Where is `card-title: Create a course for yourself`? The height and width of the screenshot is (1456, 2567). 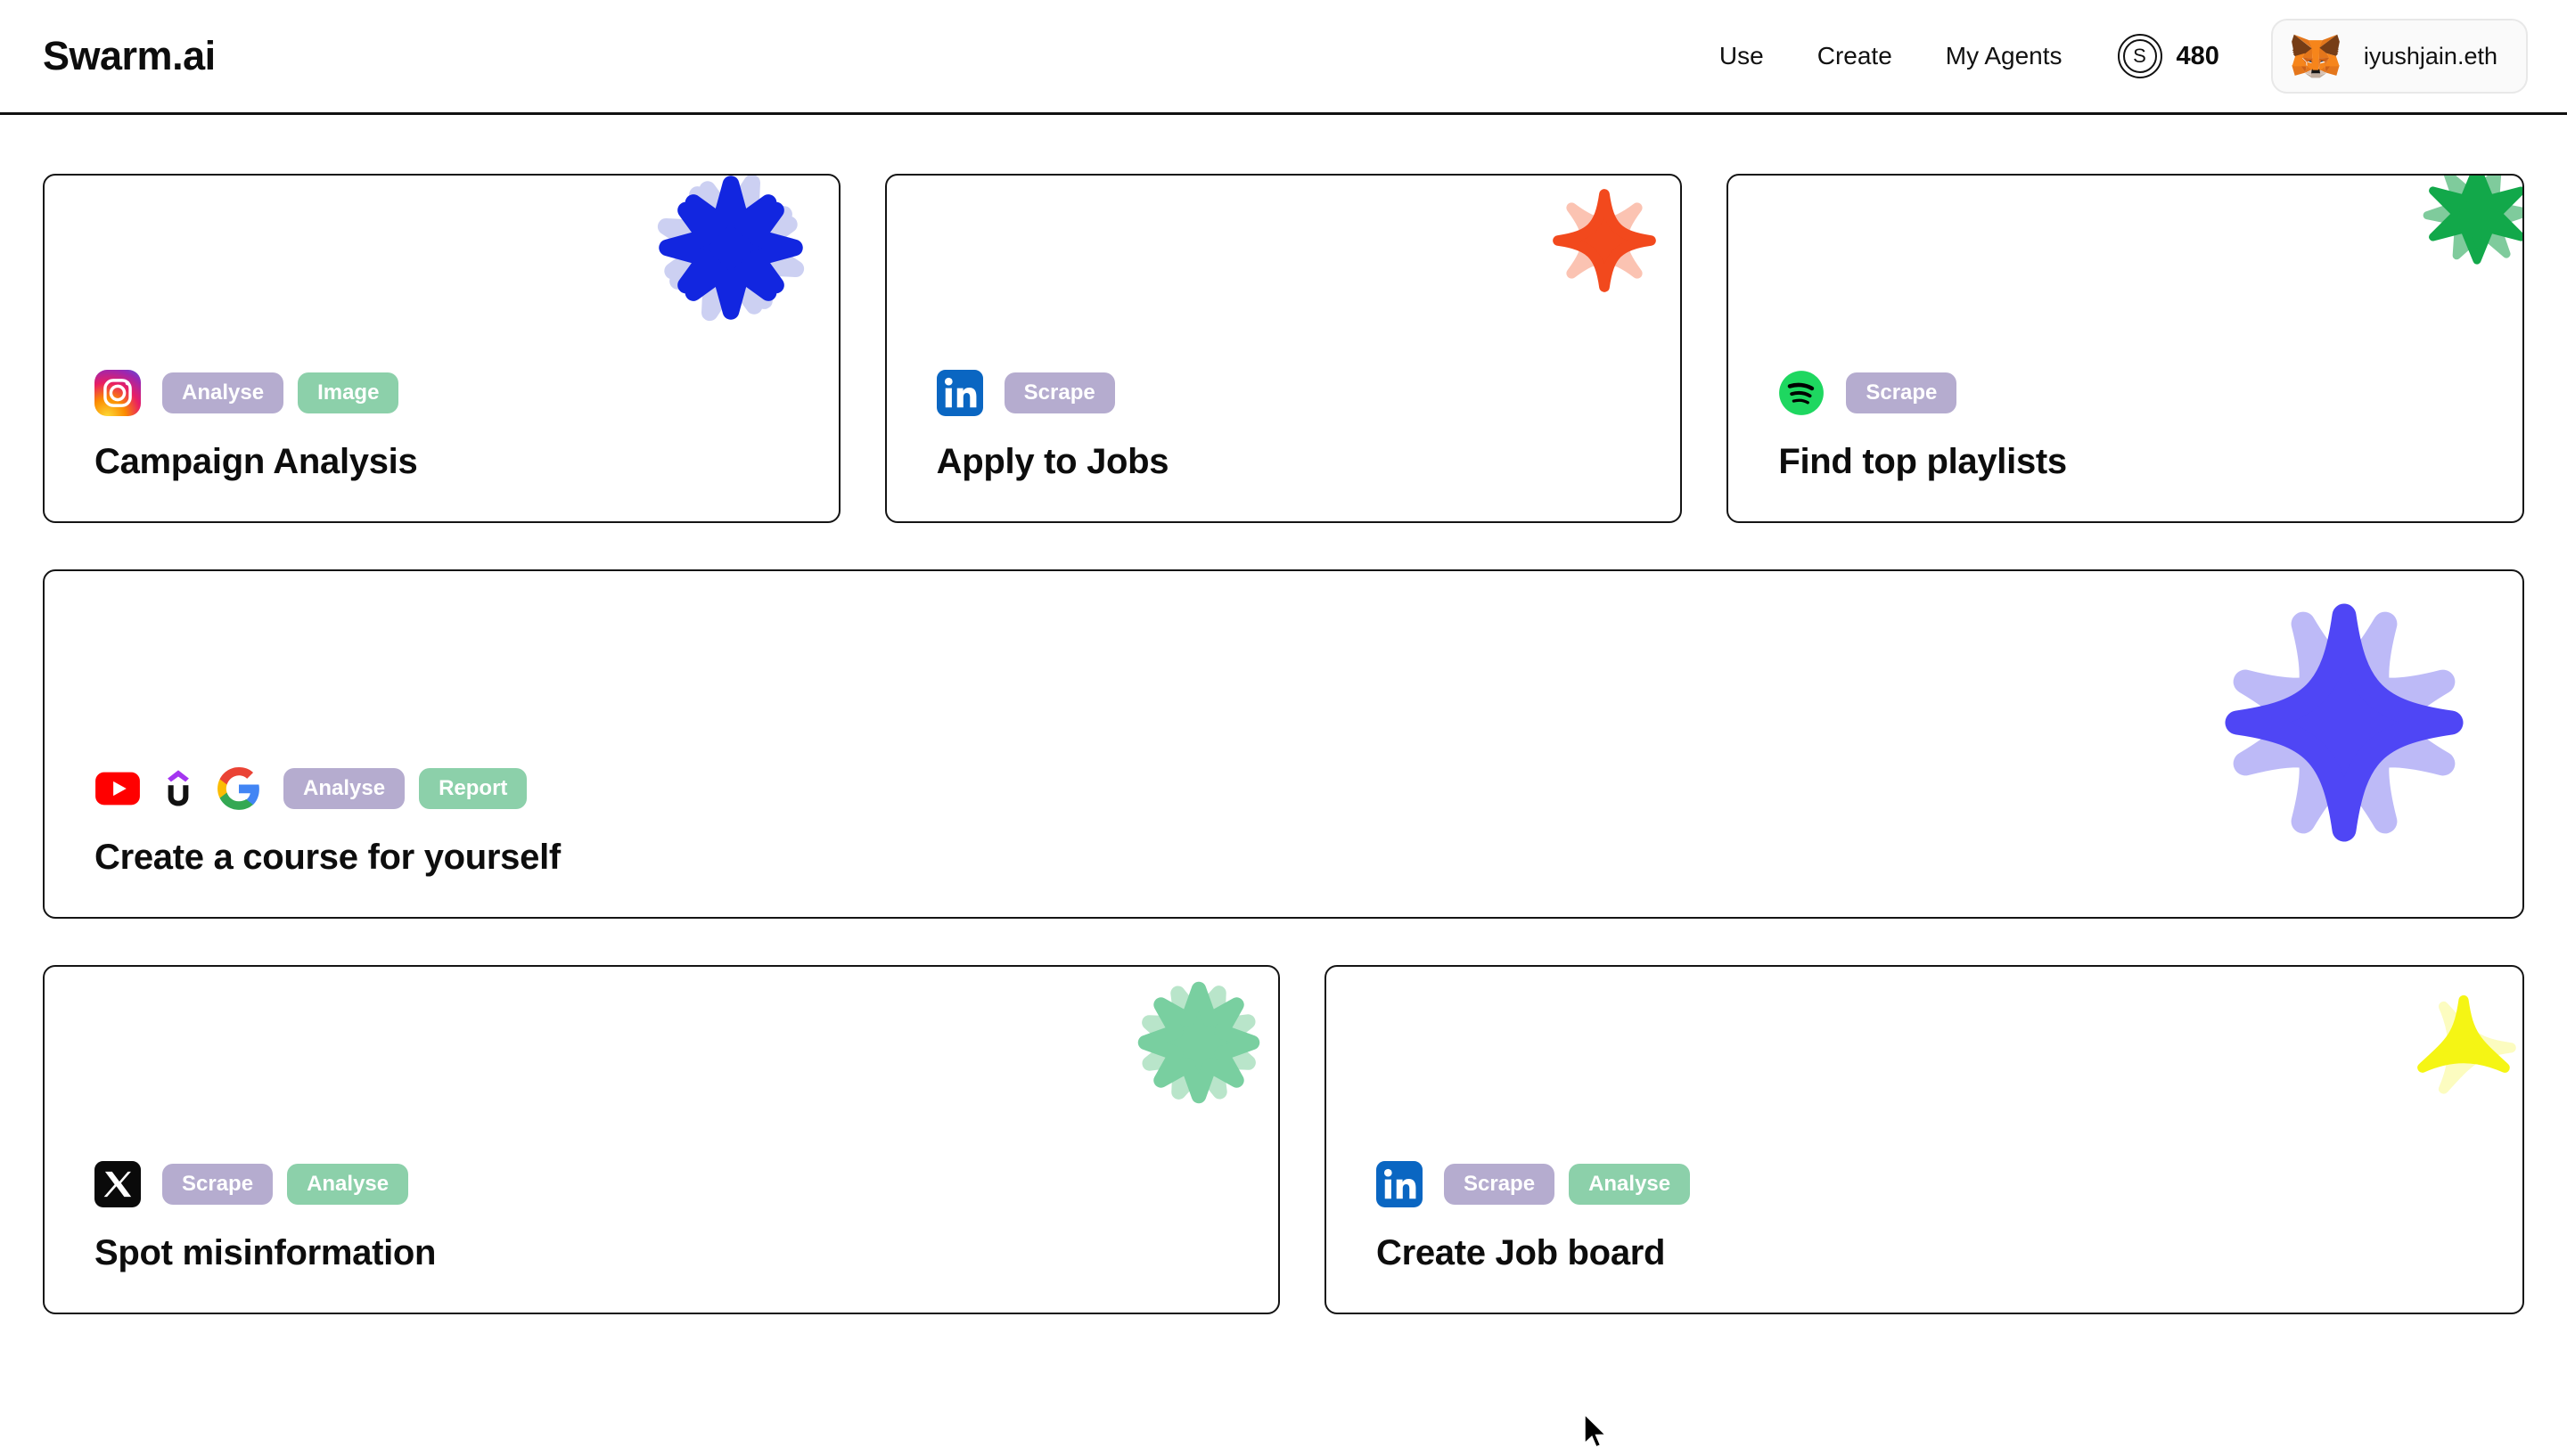
card-title: Create a course for yourself is located at coordinates (327, 858).